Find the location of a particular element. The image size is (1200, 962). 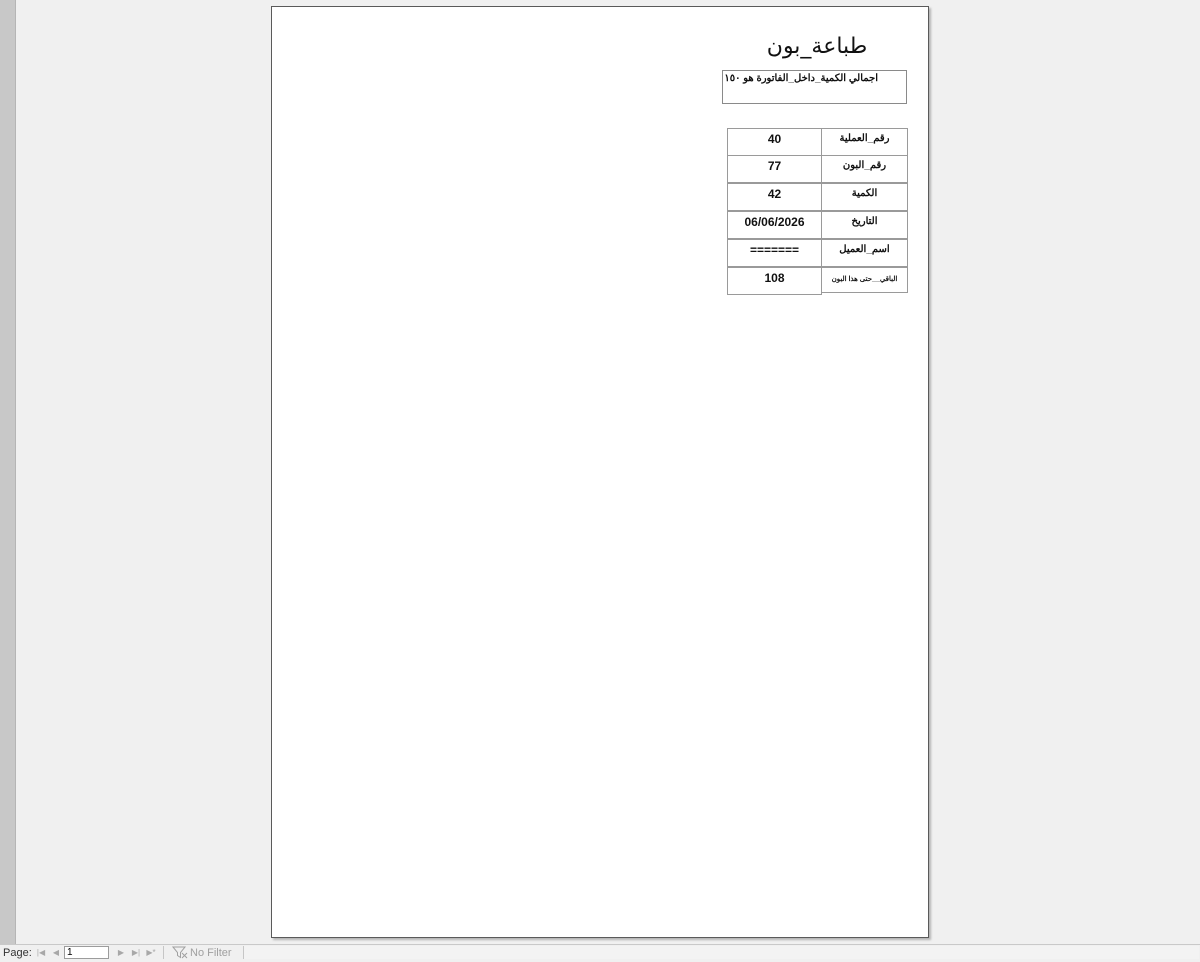

detail-row: ======= اسم_العميل is located at coordinates (817, 253).